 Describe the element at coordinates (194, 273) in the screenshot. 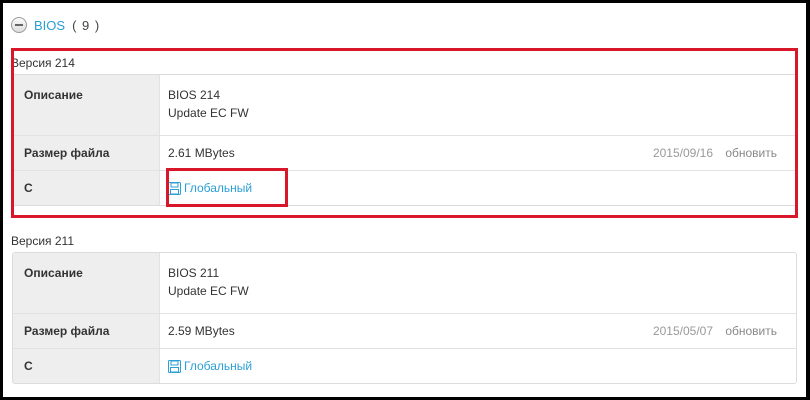

I see `description-line-1: BIOS 211` at that location.